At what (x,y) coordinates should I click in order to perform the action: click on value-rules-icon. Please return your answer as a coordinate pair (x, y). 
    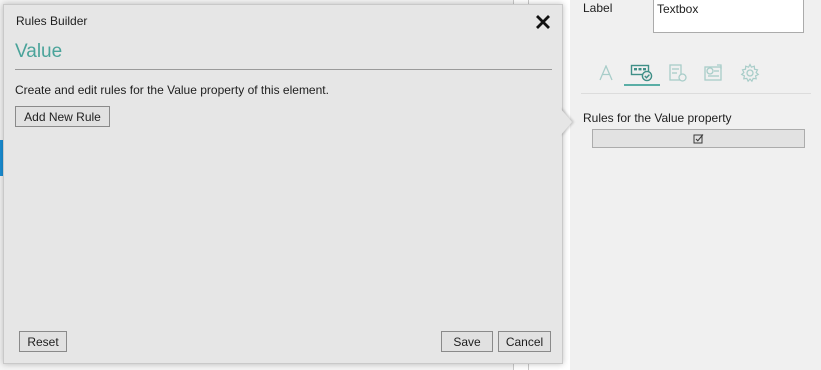
    Looking at the image, I should click on (641, 73).